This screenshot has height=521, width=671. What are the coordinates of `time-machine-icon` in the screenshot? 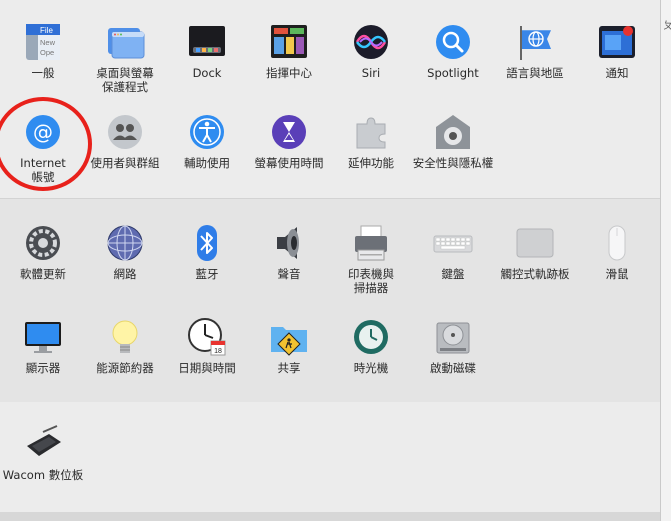 It's located at (371, 337).